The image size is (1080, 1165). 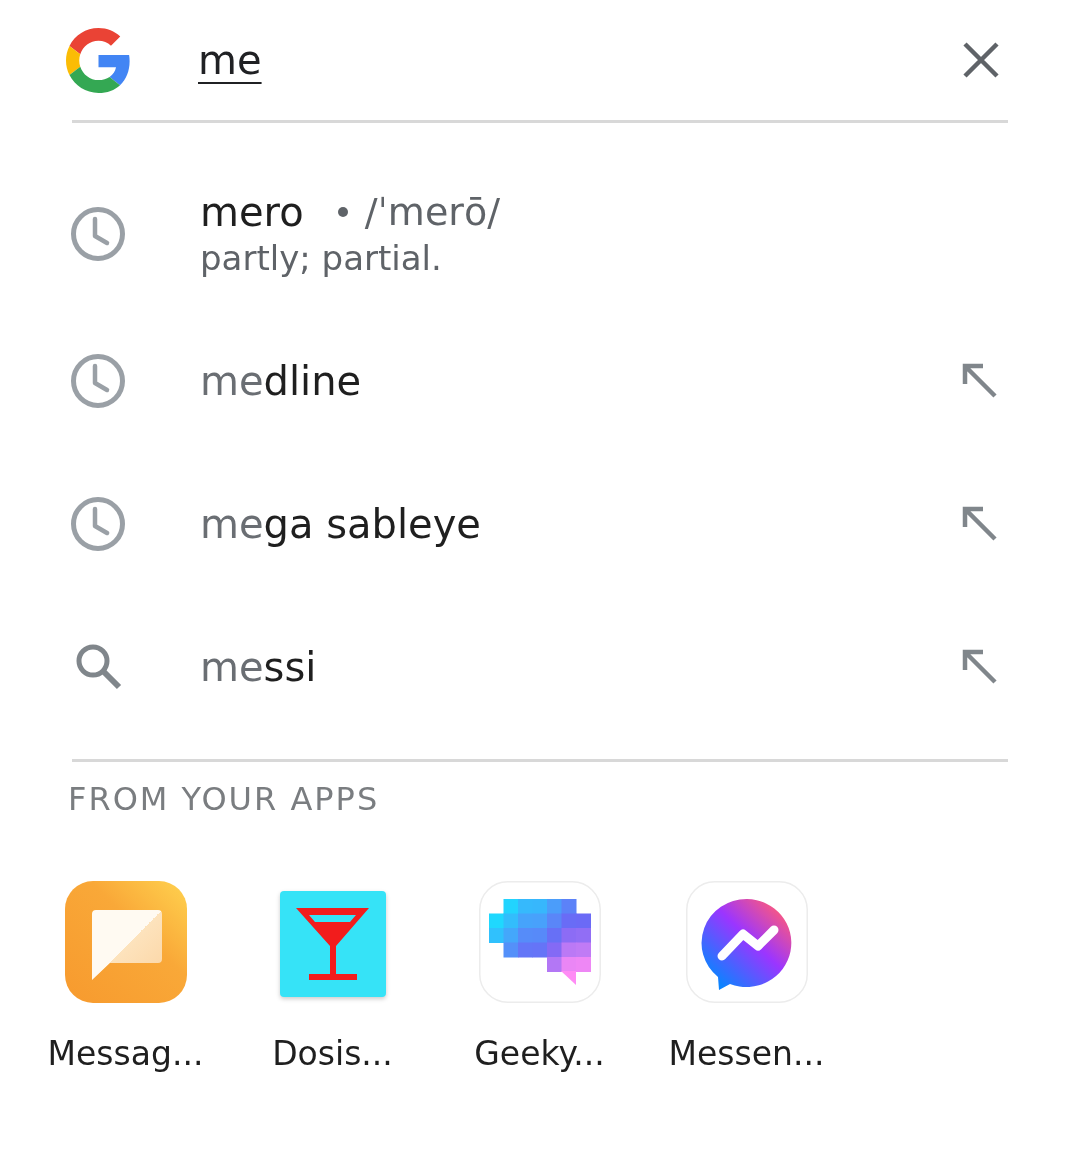 I want to click on phonetic-text: /ˈmerō/, so click(x=432, y=212).